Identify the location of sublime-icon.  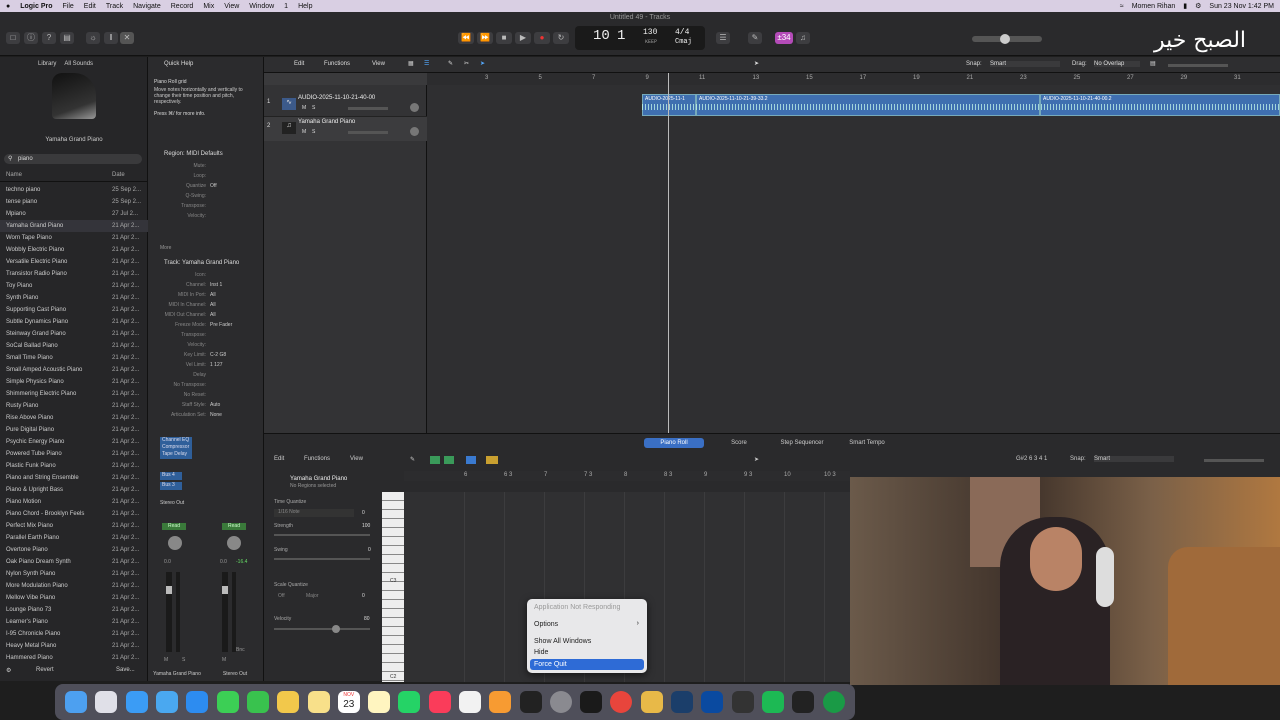
(500, 702).